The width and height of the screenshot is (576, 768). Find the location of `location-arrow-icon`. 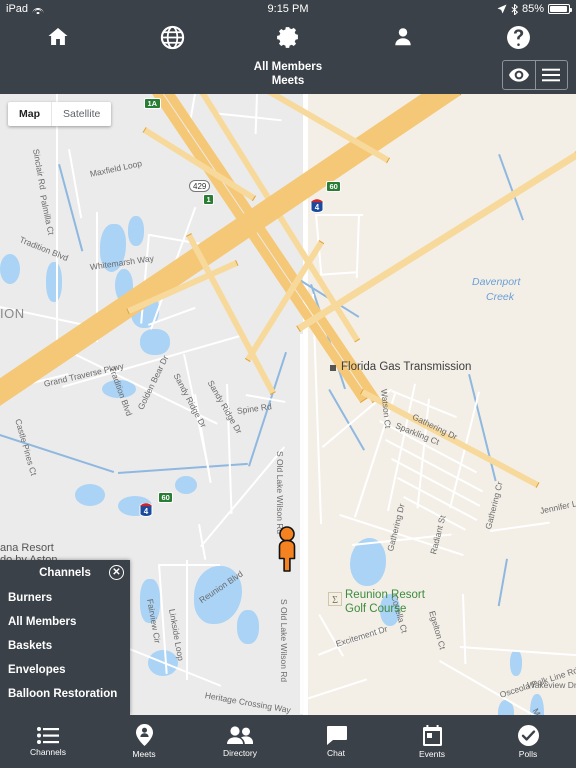

location-arrow-icon is located at coordinates (502, 9).